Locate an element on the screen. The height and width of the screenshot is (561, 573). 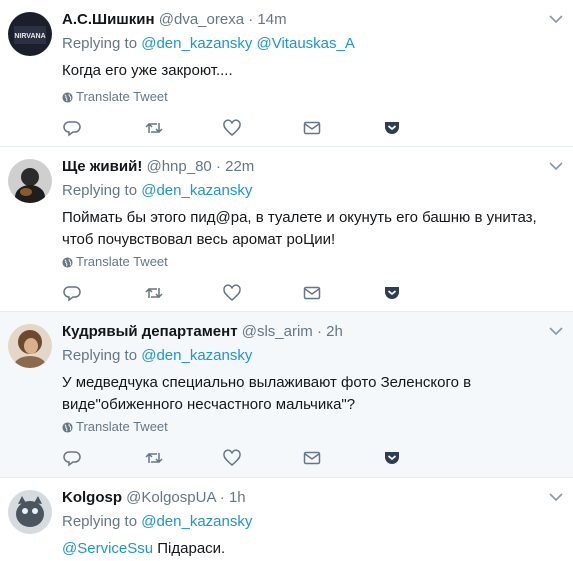
reply-handle-link: @Vitauskas_A is located at coordinates (306, 43).